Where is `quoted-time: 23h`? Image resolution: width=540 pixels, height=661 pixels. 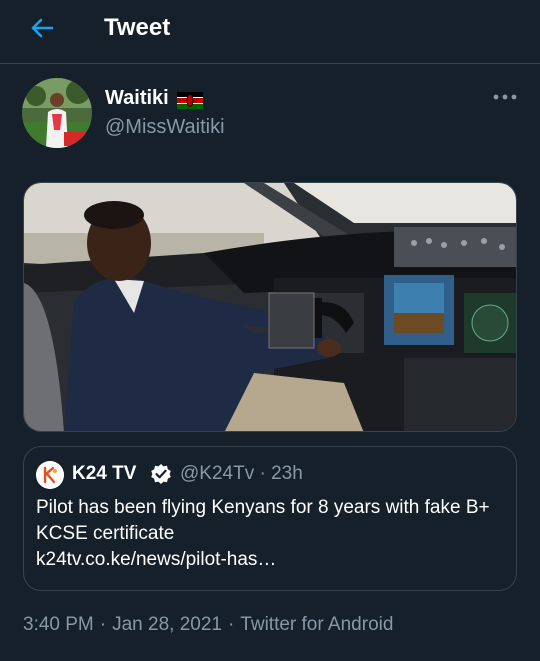 quoted-time: 23h is located at coordinates (287, 473).